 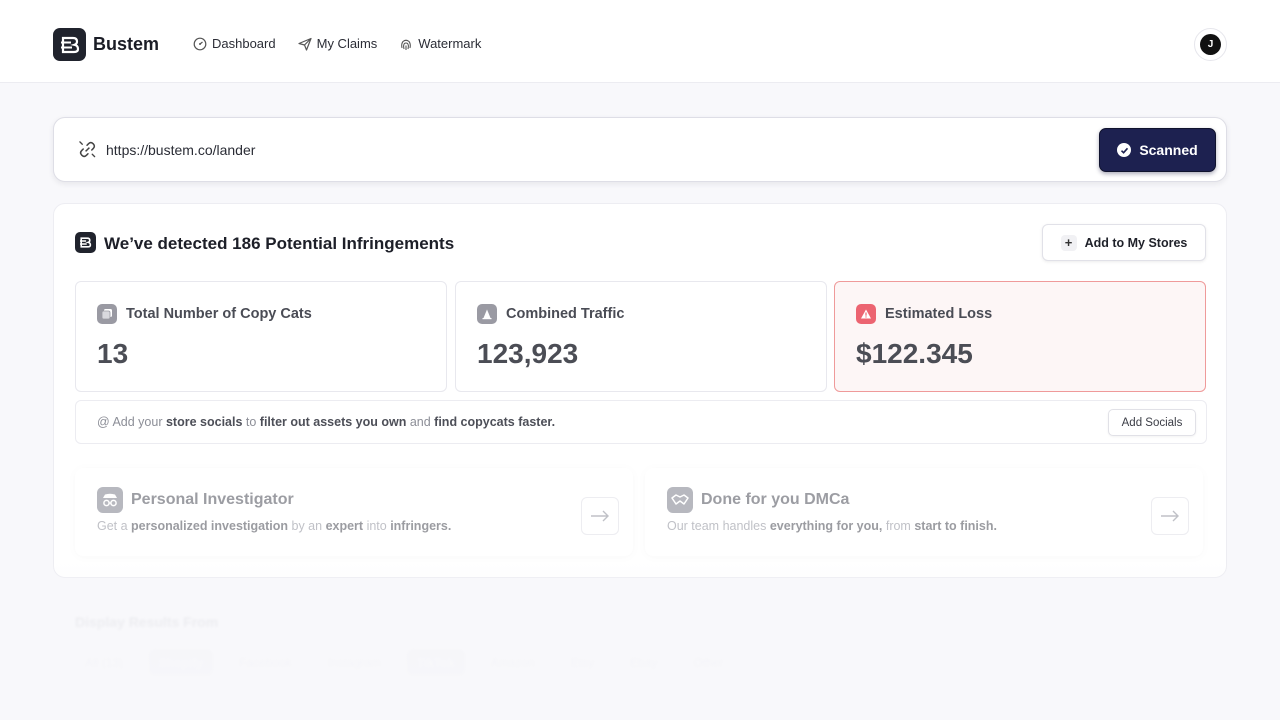 I want to click on paper-plane-icon, so click(x=305, y=44).